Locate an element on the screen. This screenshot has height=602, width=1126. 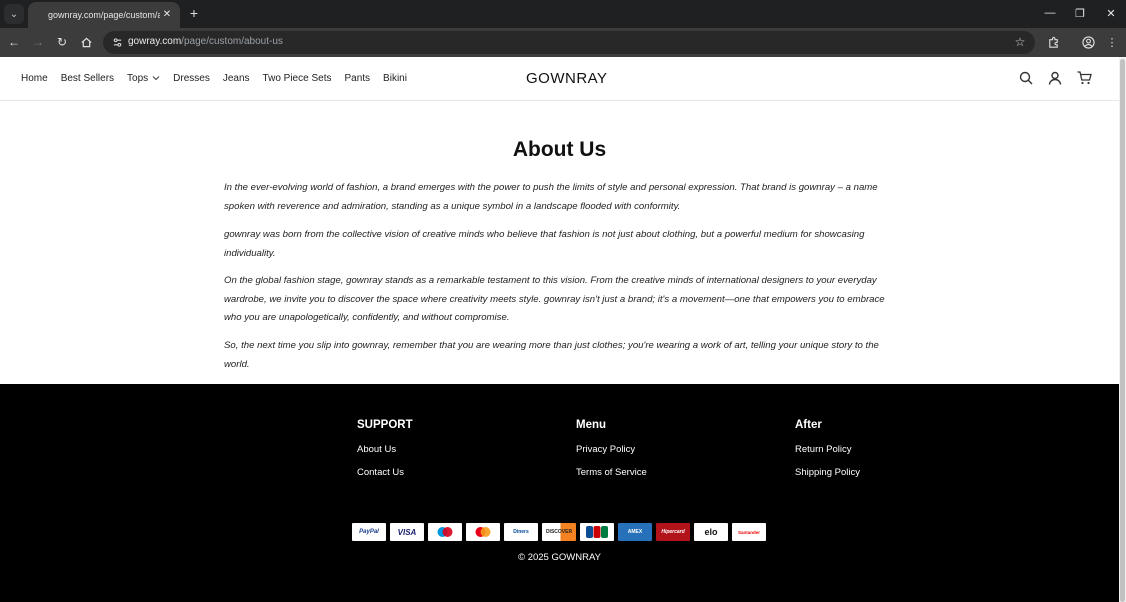
nav-item-tops: Tops is located at coordinates (143, 78).